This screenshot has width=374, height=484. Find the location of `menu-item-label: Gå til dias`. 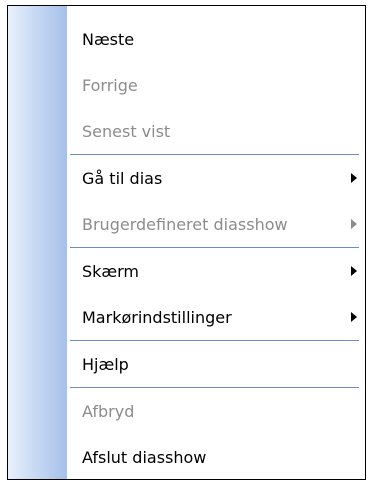

menu-item-label: Gå til dias is located at coordinates (122, 178).